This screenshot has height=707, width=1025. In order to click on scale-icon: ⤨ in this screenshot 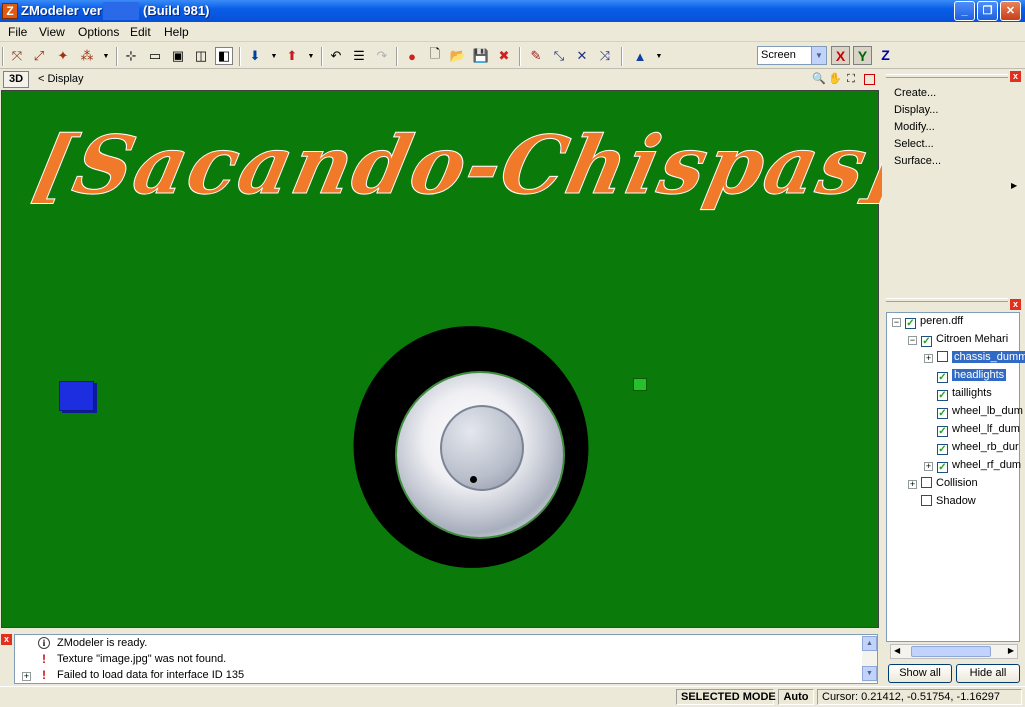, I will do `click(605, 56)`.